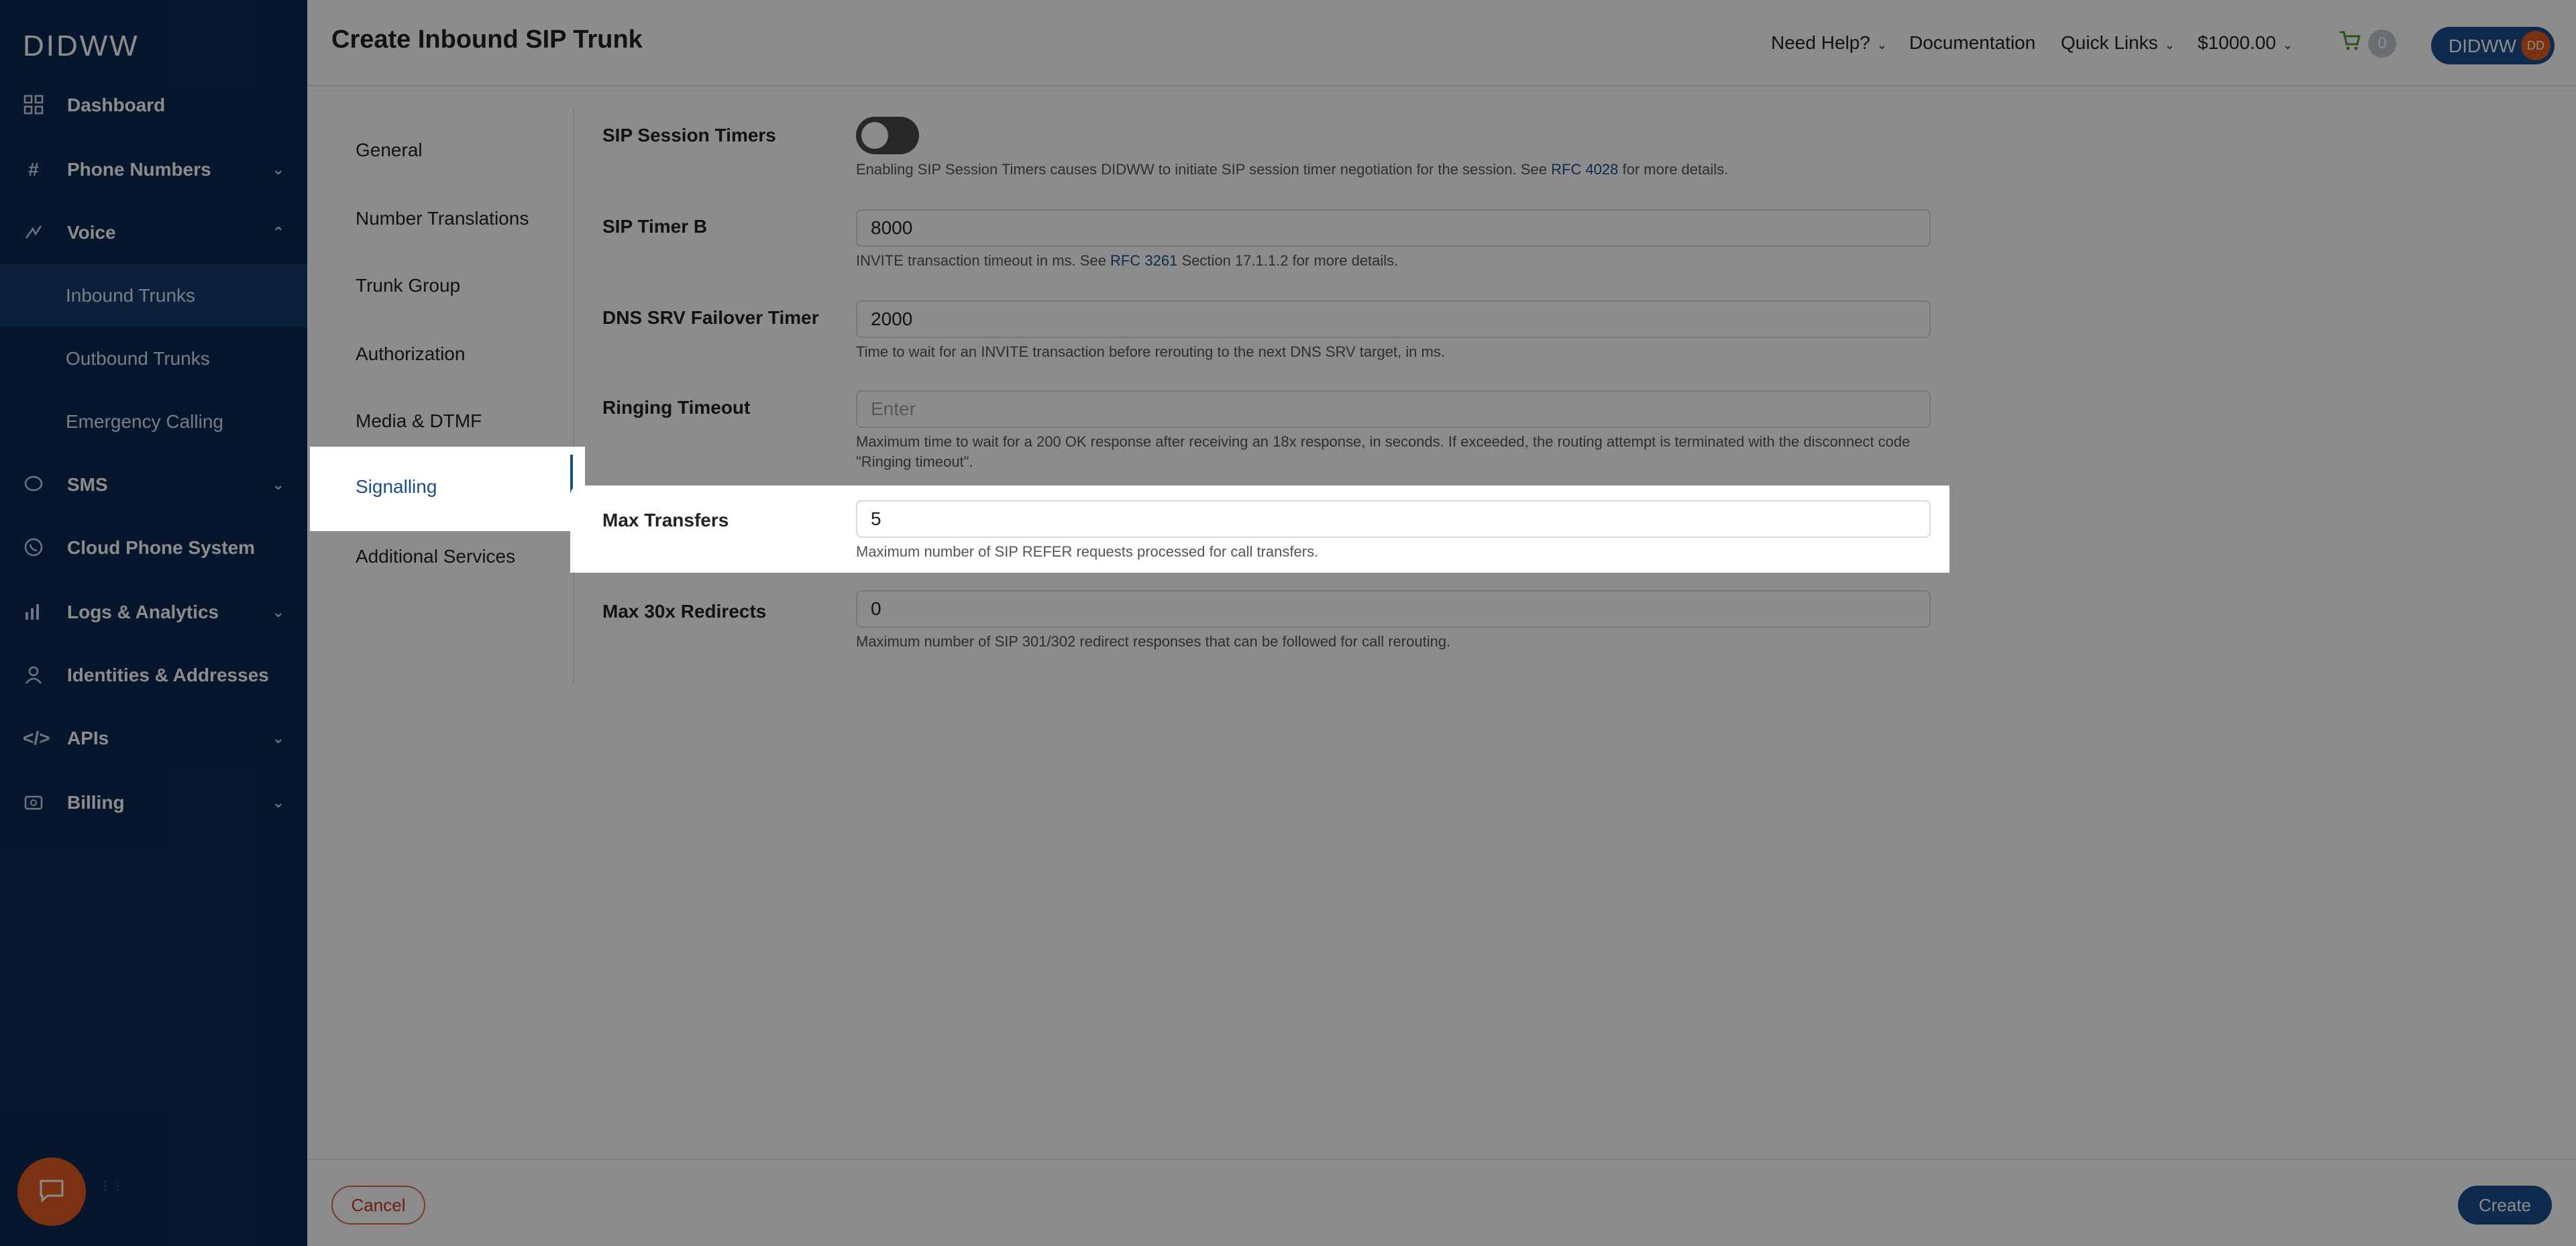 Image resolution: width=2576 pixels, height=1246 pixels. Describe the element at coordinates (278, 232) in the screenshot. I see `chevron-up-icon: ⌃` at that location.